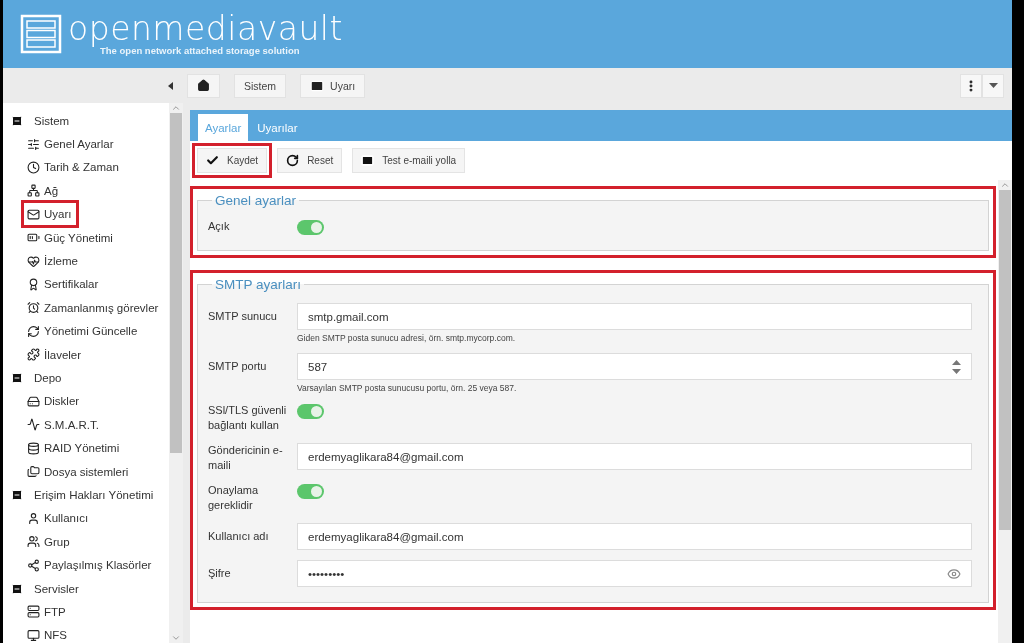  I want to click on field-label: Göndericinin e-maili, so click(246, 458).